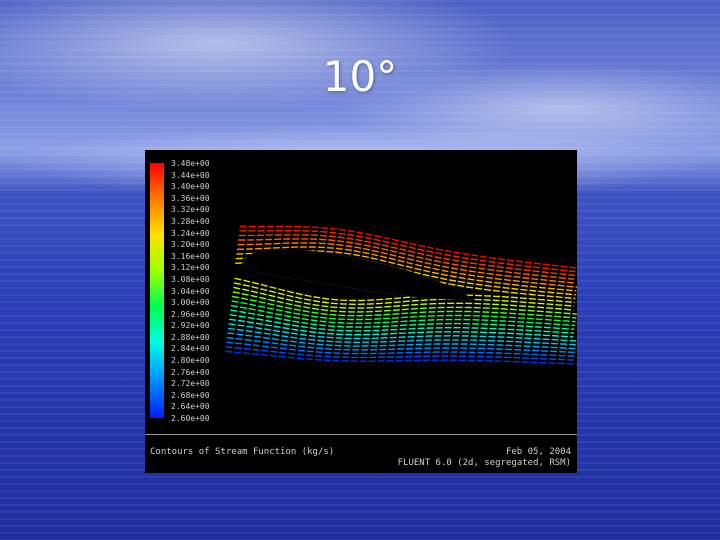  What do you see at coordinates (190, 418) in the screenshot?
I see `legend-label: 2.60e+00` at bounding box center [190, 418].